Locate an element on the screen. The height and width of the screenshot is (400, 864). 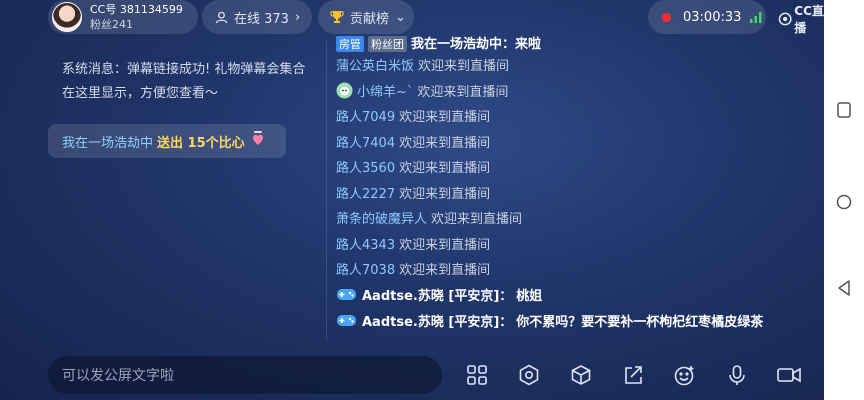
chat-username: 萧条的破魔异人 is located at coordinates (381, 217).